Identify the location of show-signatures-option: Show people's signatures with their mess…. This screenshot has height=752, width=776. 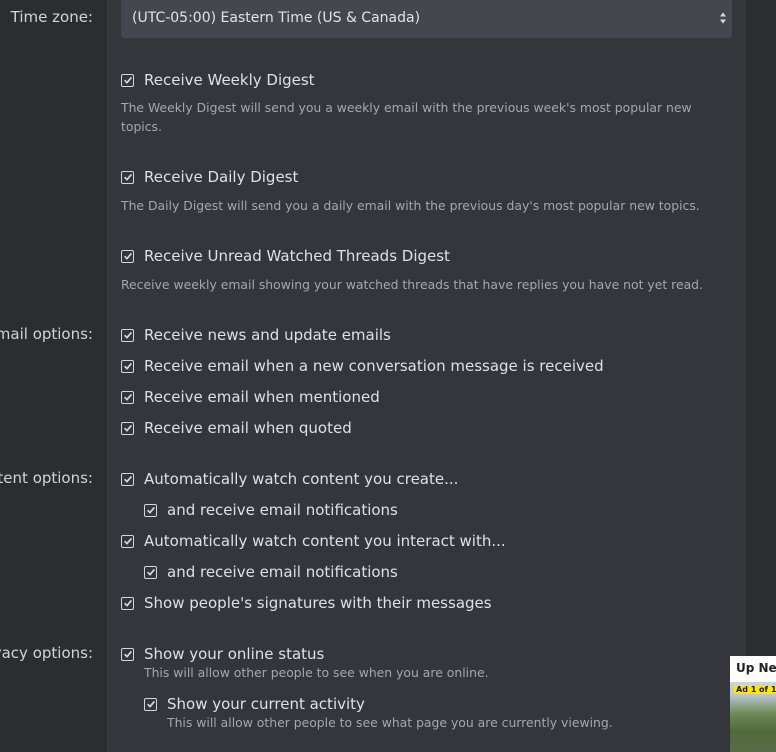
(306, 603).